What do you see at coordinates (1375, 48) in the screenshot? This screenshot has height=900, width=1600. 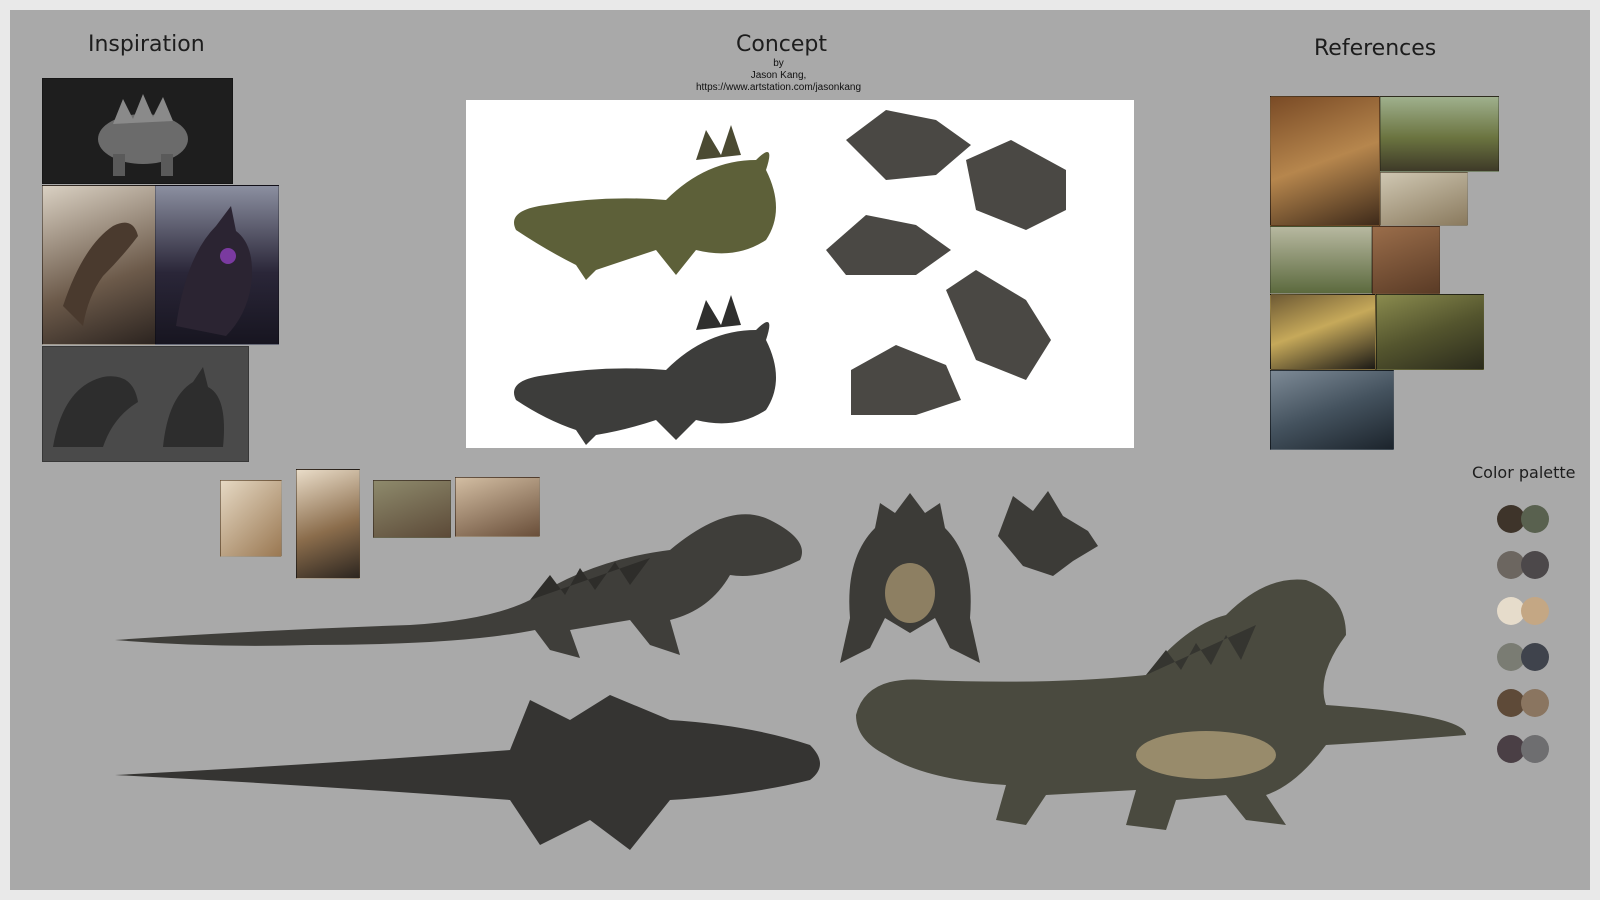 I see `heading-references: References` at bounding box center [1375, 48].